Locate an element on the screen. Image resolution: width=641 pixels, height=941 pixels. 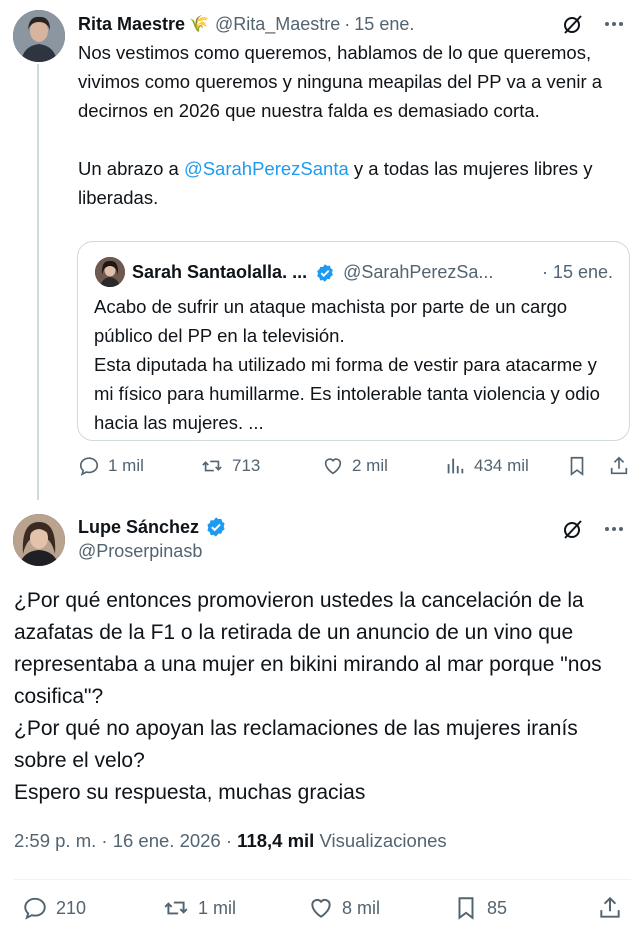
tweet2-author-handle: @Proserpinasb is located at coordinates (140, 551).